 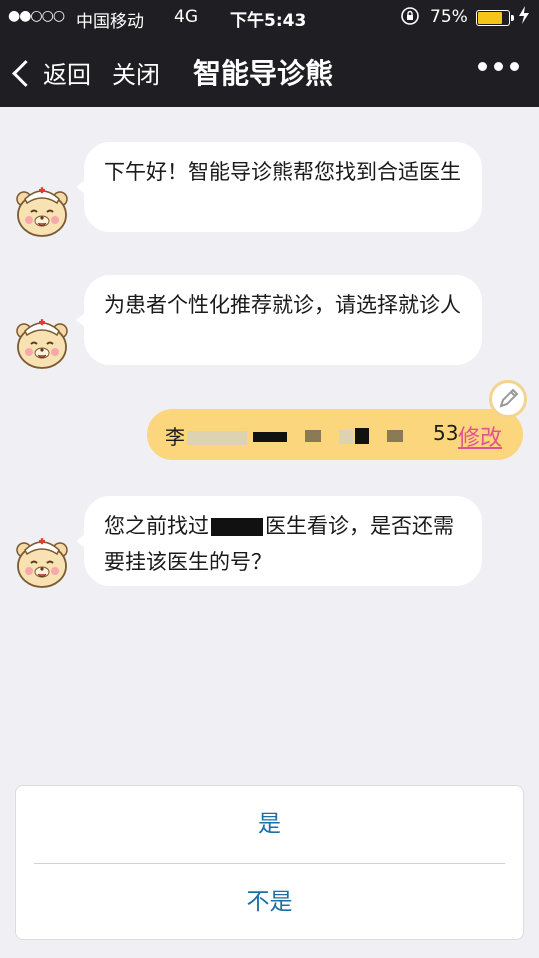 I want to click on back-button: 返回, so click(x=51, y=72).